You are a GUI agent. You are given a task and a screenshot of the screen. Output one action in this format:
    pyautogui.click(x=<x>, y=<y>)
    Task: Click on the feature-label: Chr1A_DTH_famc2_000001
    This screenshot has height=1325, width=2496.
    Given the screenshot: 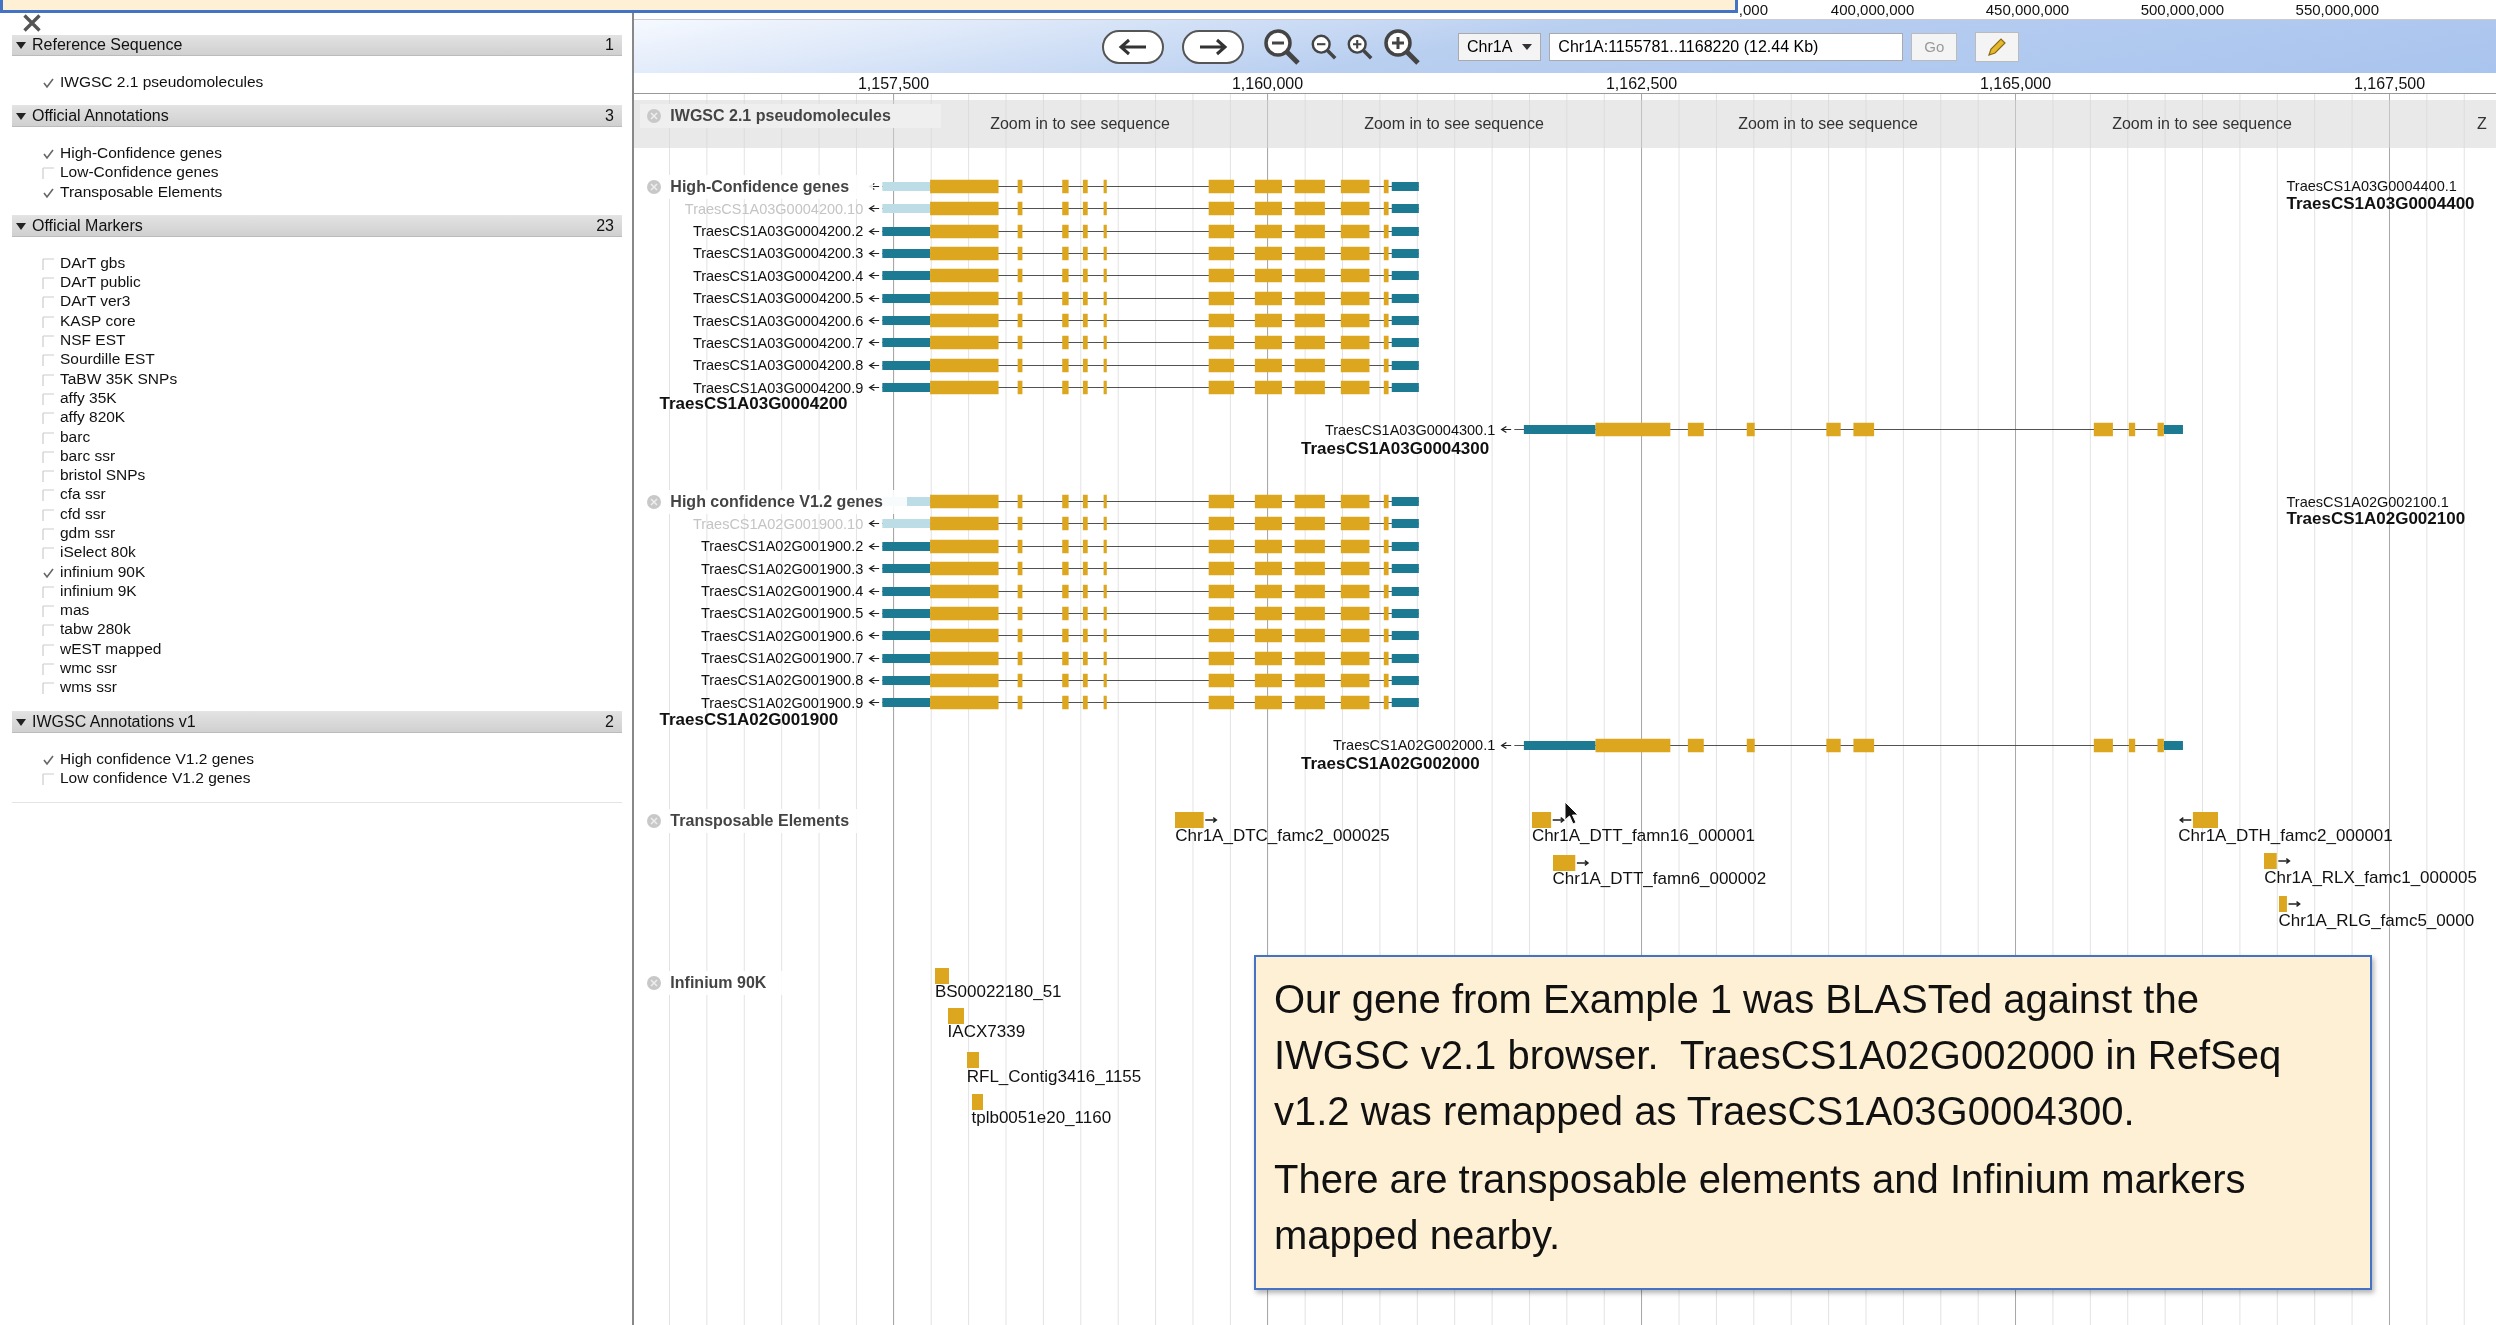 What is the action you would take?
    pyautogui.click(x=2285, y=836)
    